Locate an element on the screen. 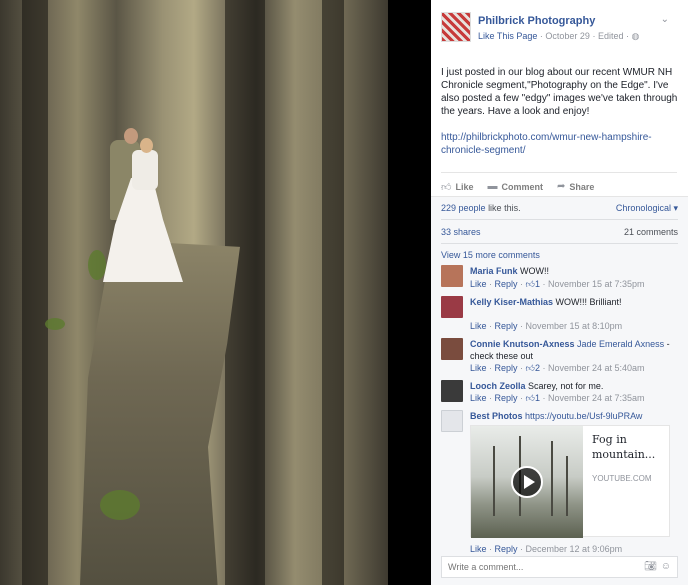 The width and height of the screenshot is (688, 585). commenter-name: Looch Zeolla is located at coordinates (498, 386).